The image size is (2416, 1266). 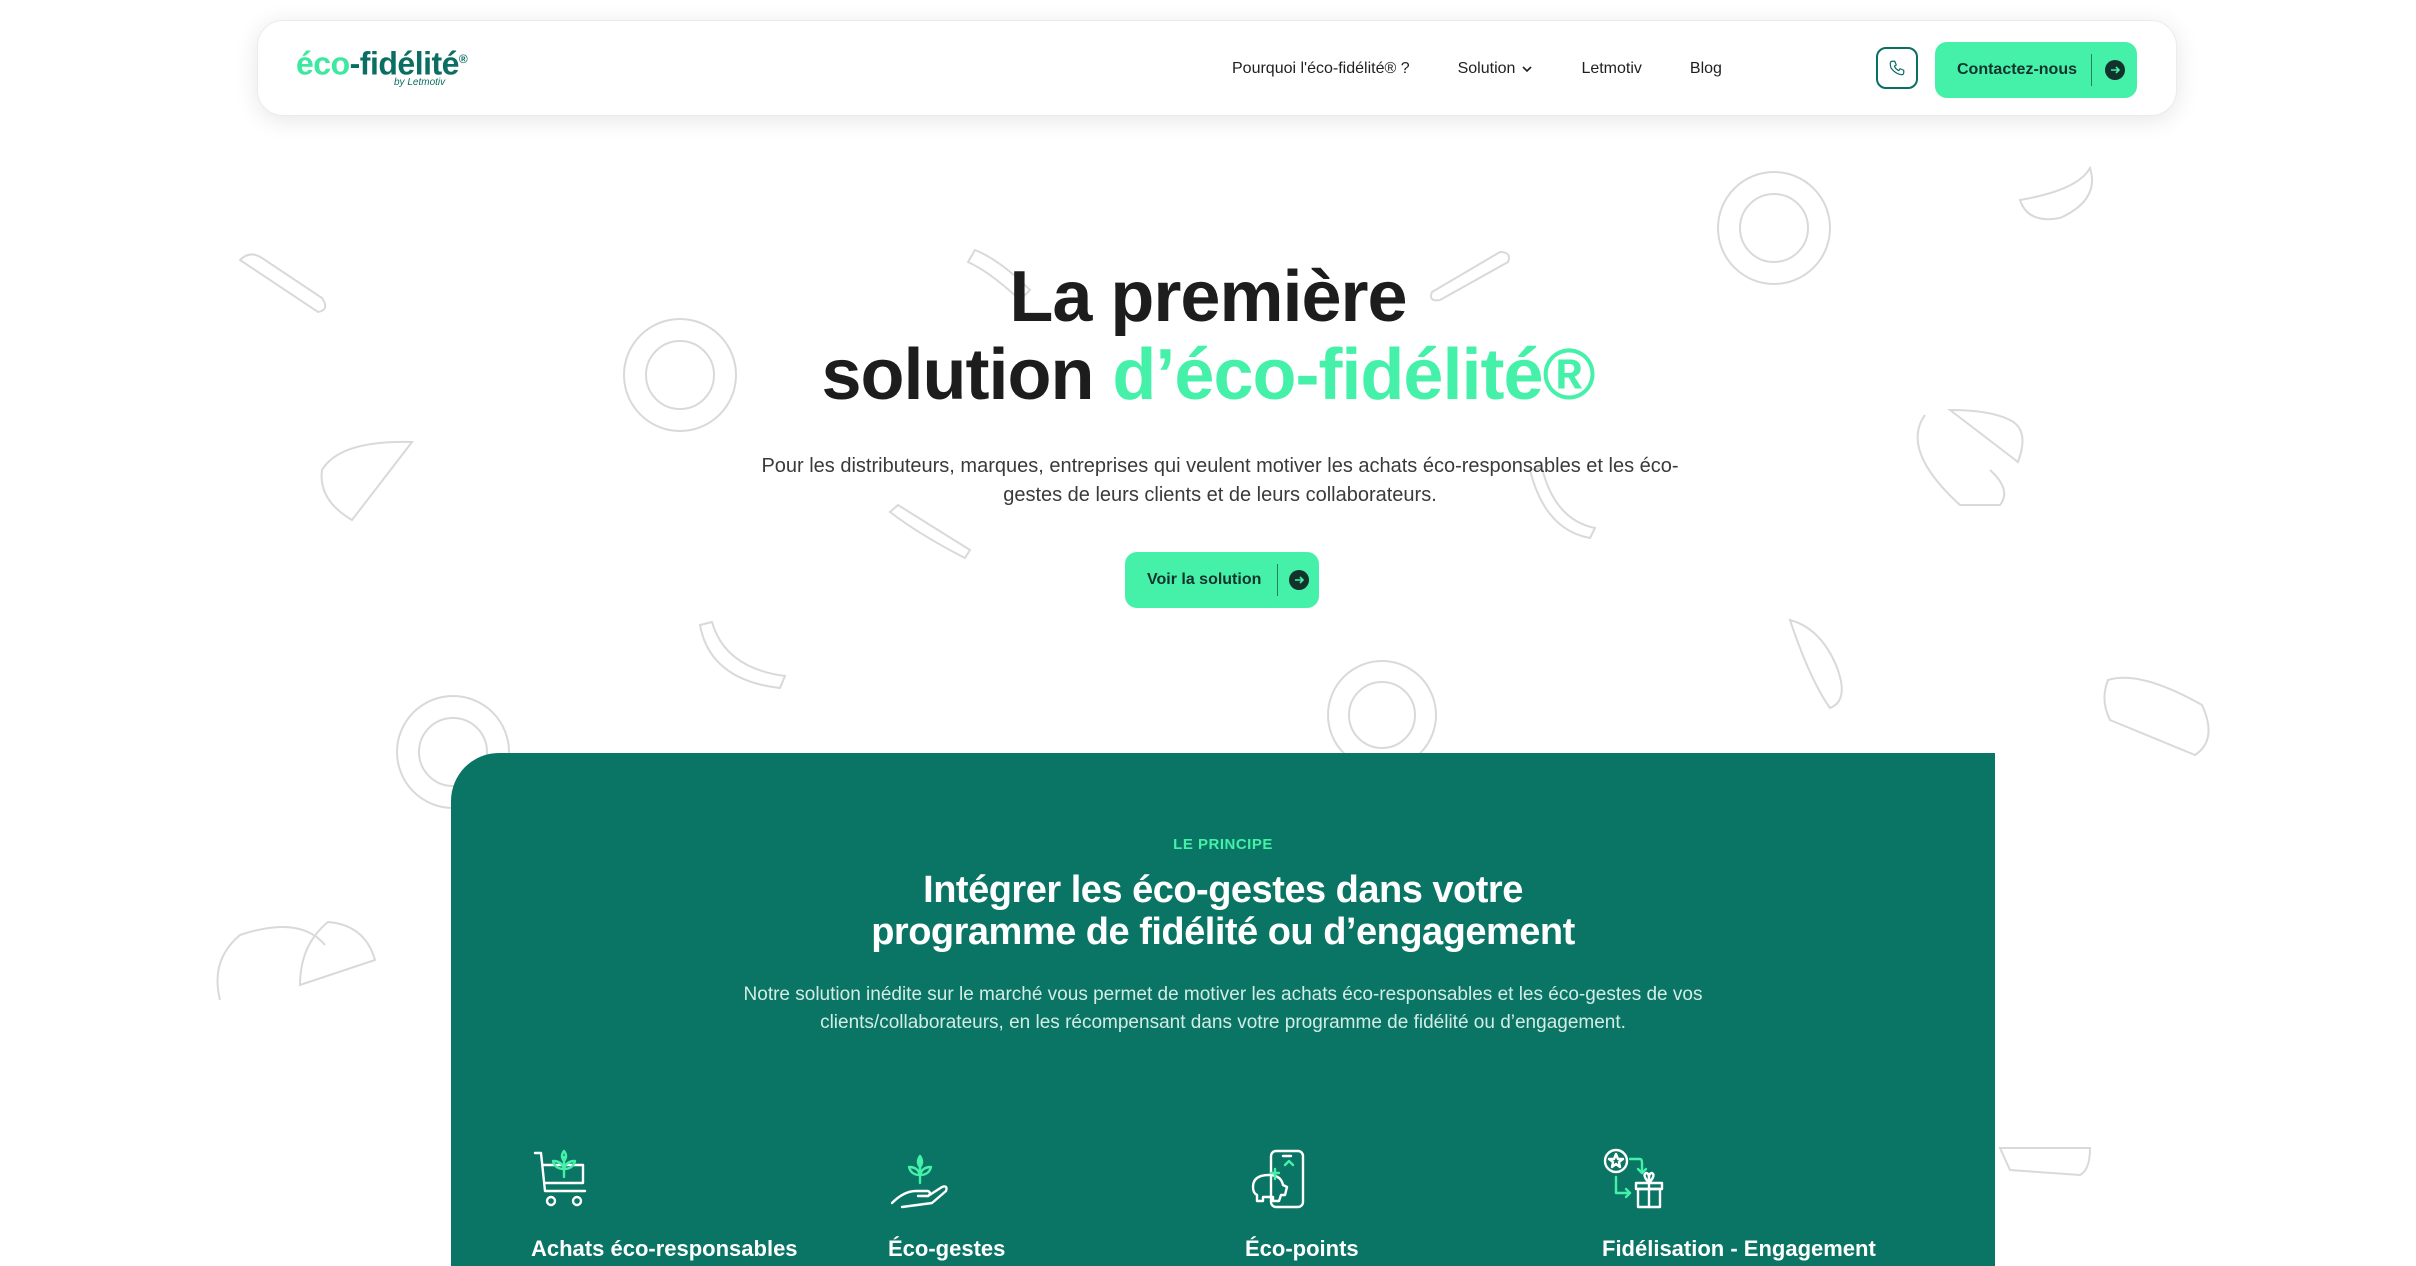 I want to click on hero-title-accent: d’éco-fidélité®, so click(x=1353, y=375).